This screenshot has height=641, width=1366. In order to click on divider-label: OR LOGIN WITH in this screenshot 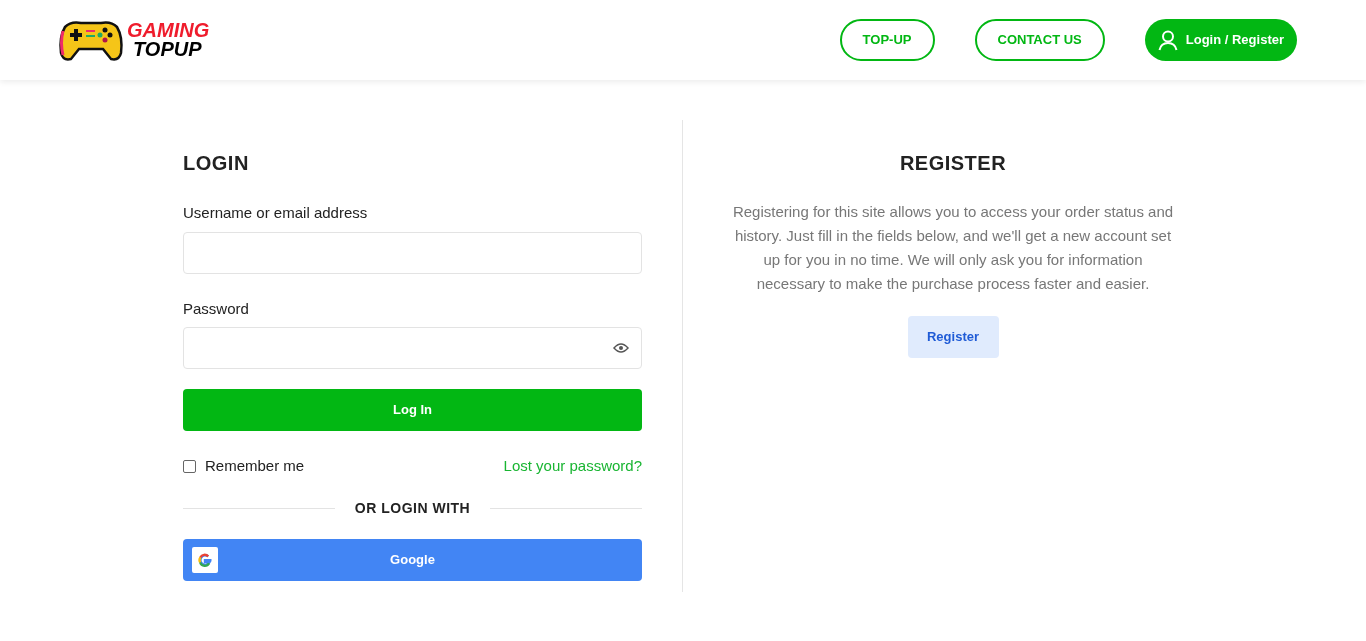, I will do `click(412, 508)`.